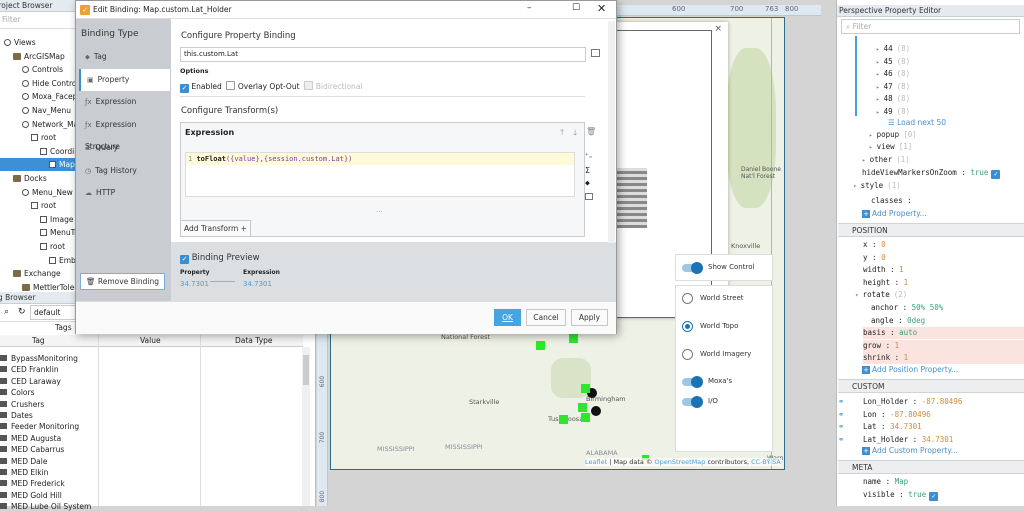 Image resolution: width=1024 pixels, height=512 pixels. I want to click on property-row: ▸ 49 (8), so click(893, 112).